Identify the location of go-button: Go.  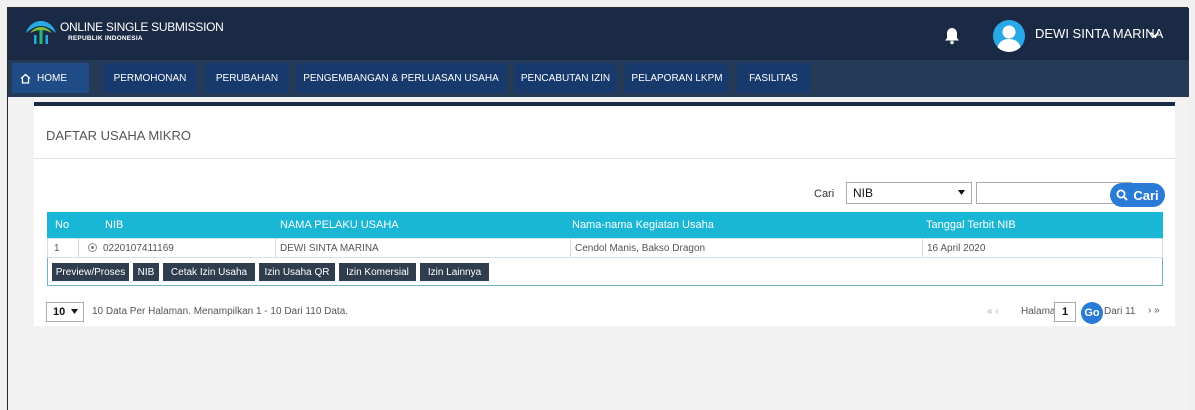
(1092, 313).